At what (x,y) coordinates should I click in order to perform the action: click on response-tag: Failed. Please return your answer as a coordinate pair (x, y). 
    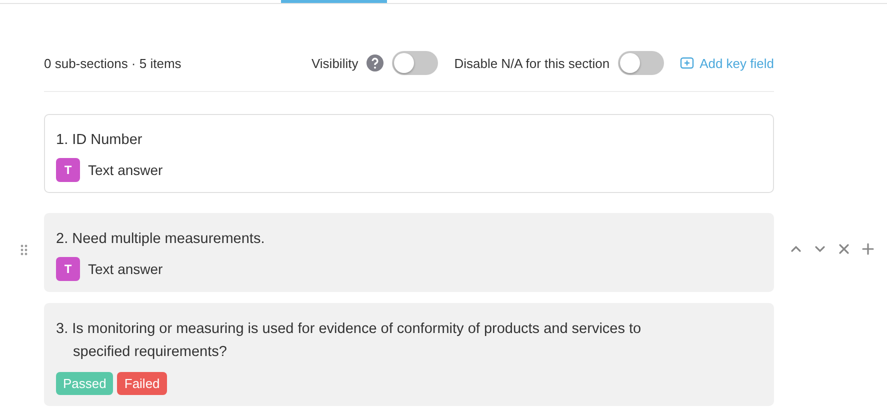
    Looking at the image, I should click on (142, 383).